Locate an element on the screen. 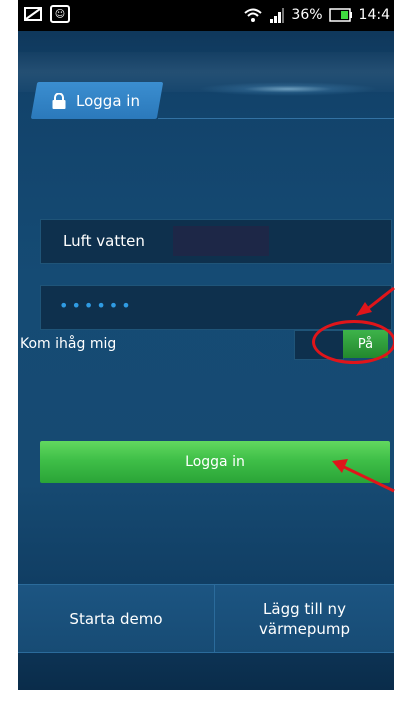  username-value: Luft vatten is located at coordinates (104, 241).